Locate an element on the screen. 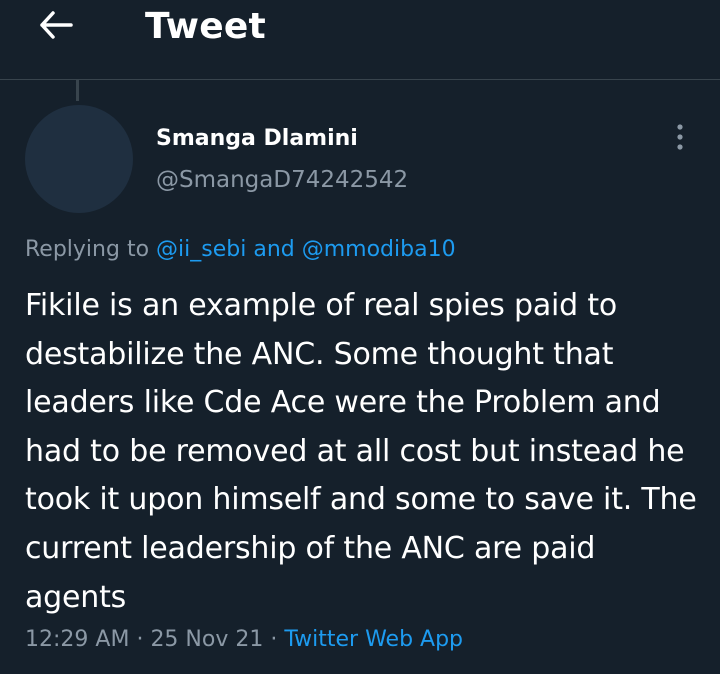 Image resolution: width=720 pixels, height=674 pixels. tweet-date: 25 Nov 21 is located at coordinates (206, 639).